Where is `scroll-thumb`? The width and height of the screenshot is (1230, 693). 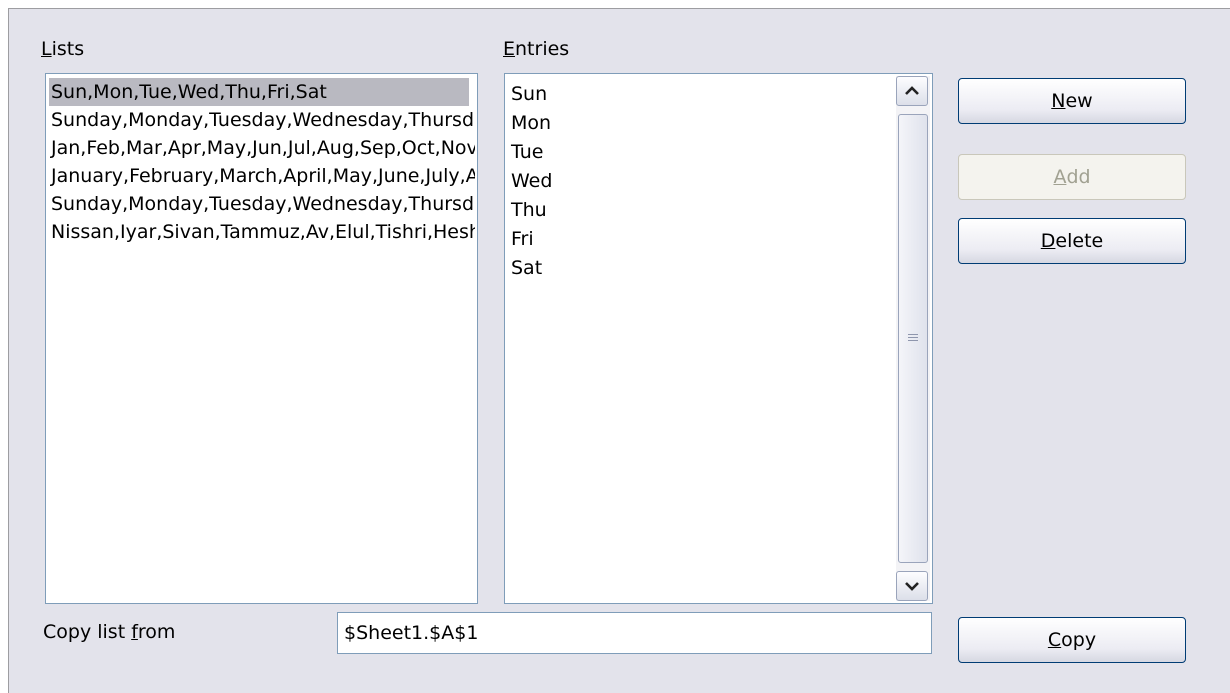
scroll-thumb is located at coordinates (913, 338).